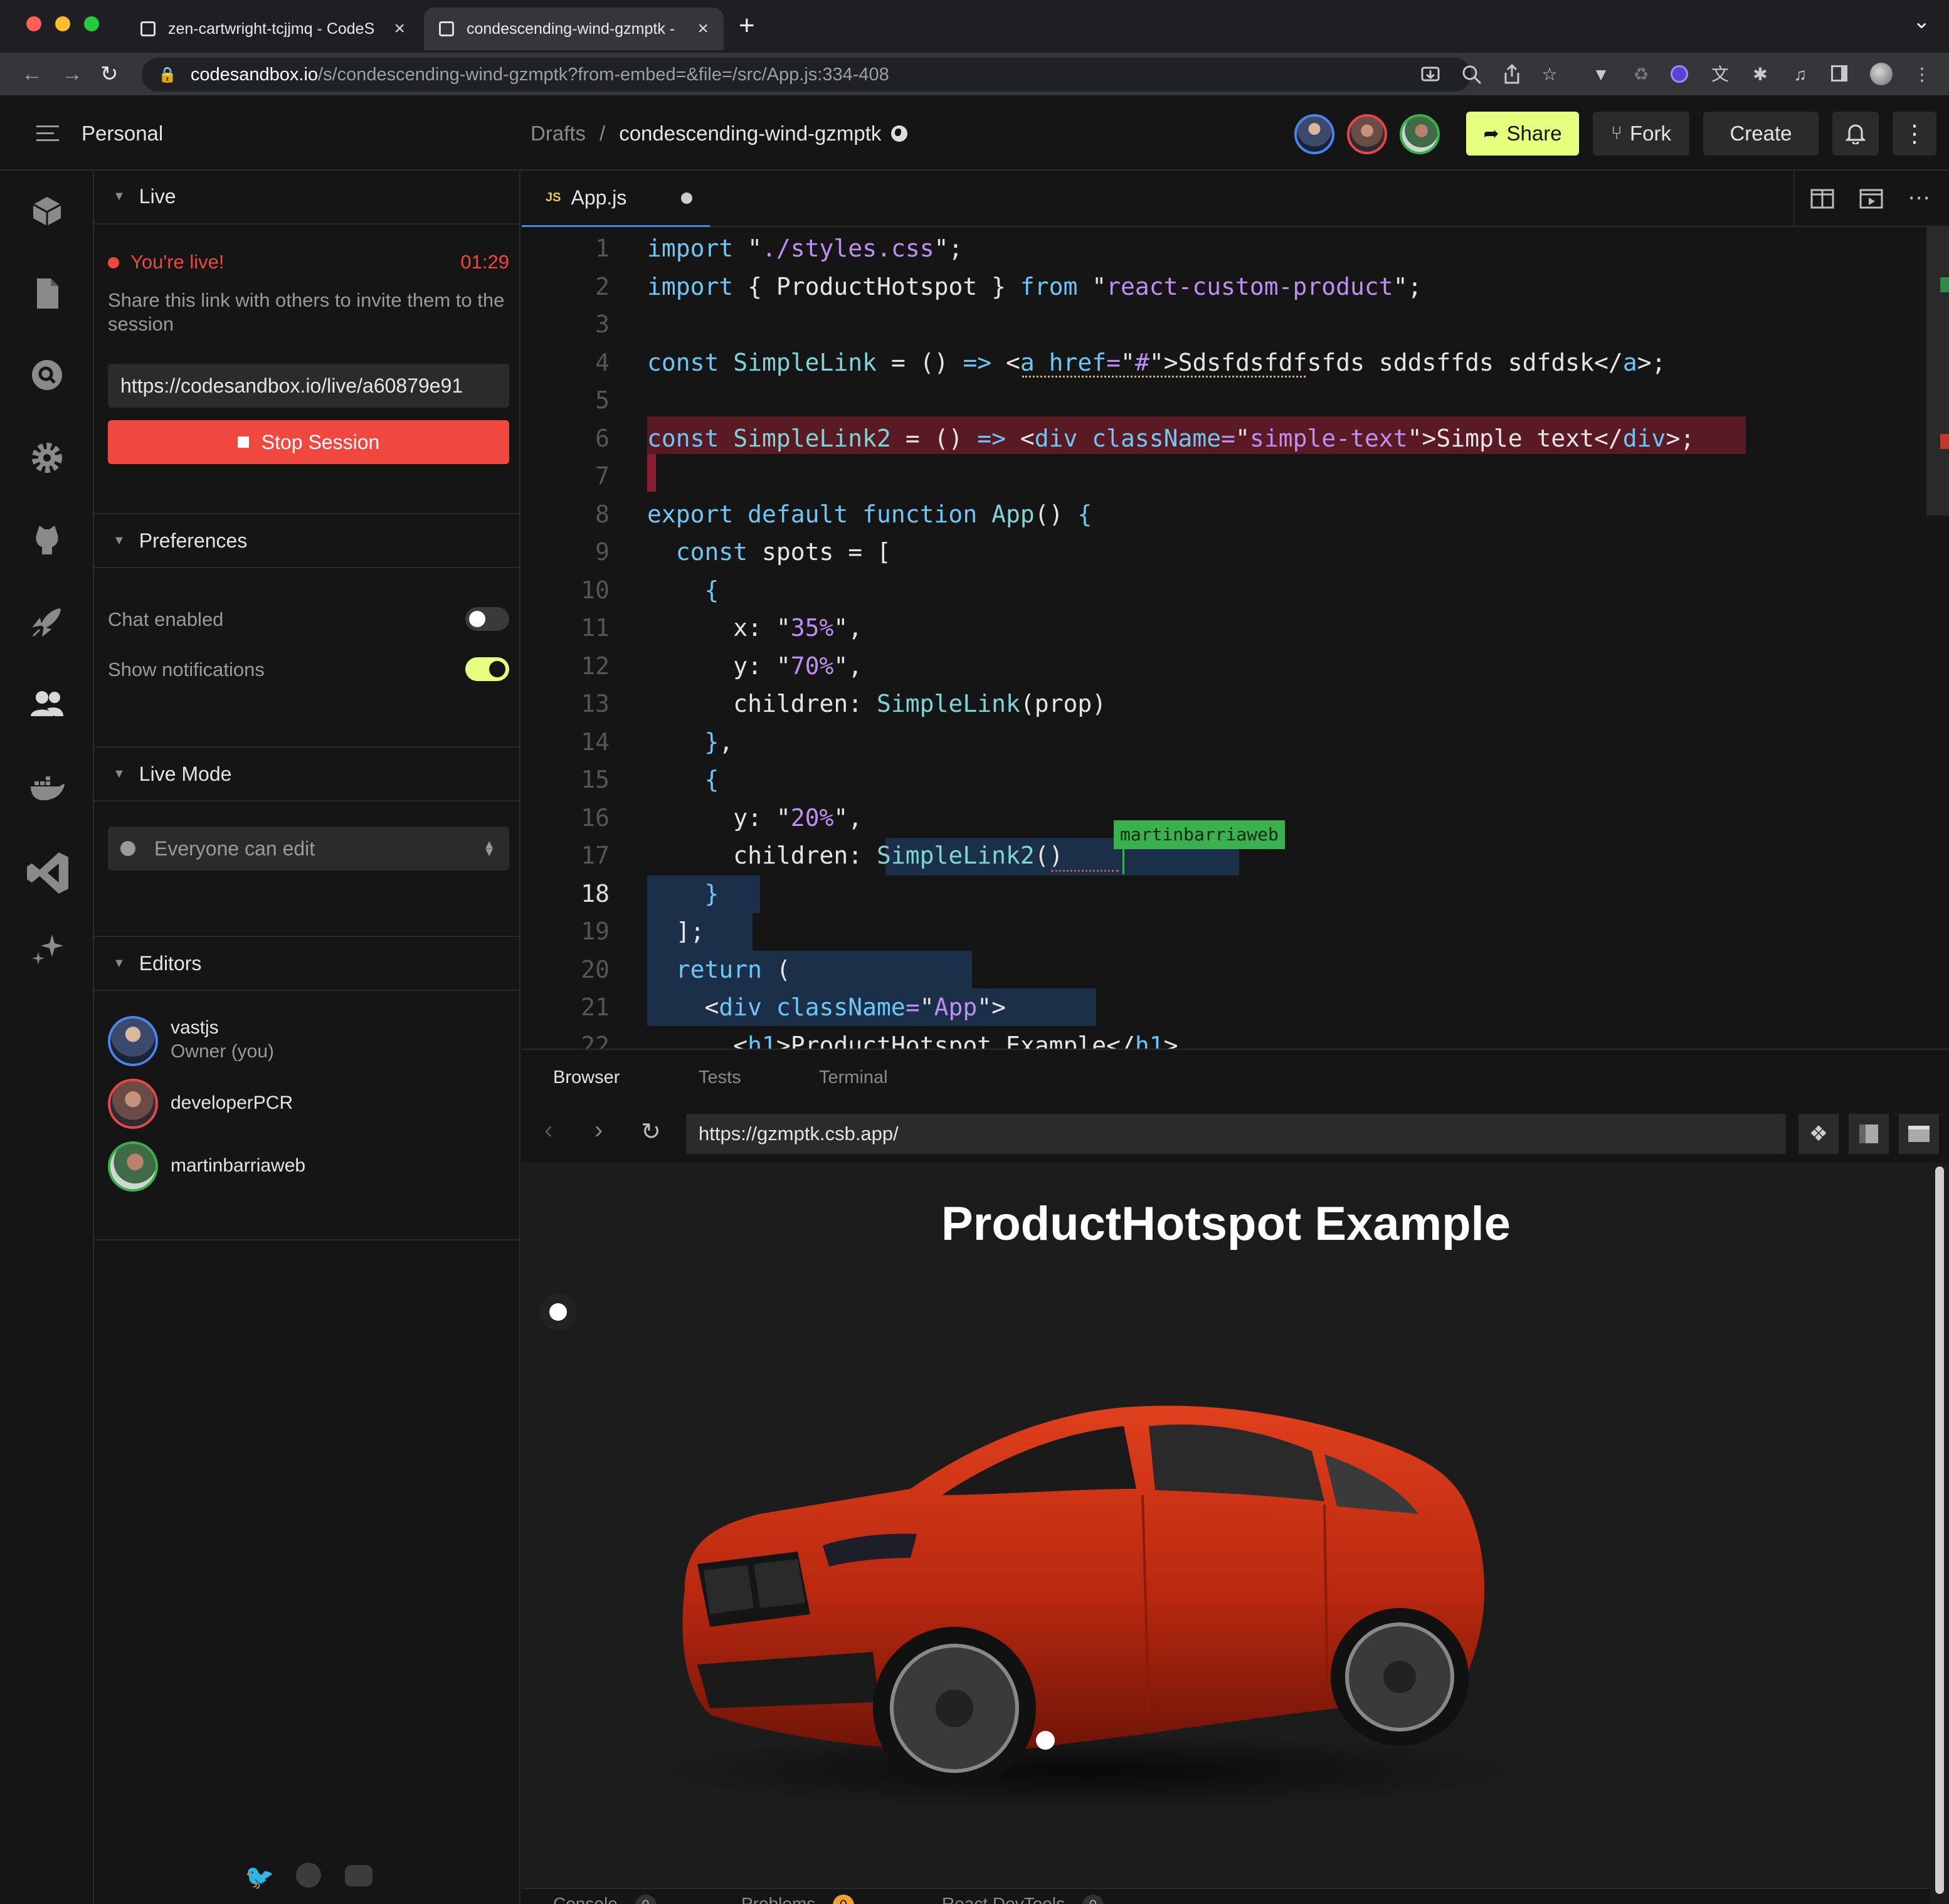  I want to click on files-icon, so click(47, 293).